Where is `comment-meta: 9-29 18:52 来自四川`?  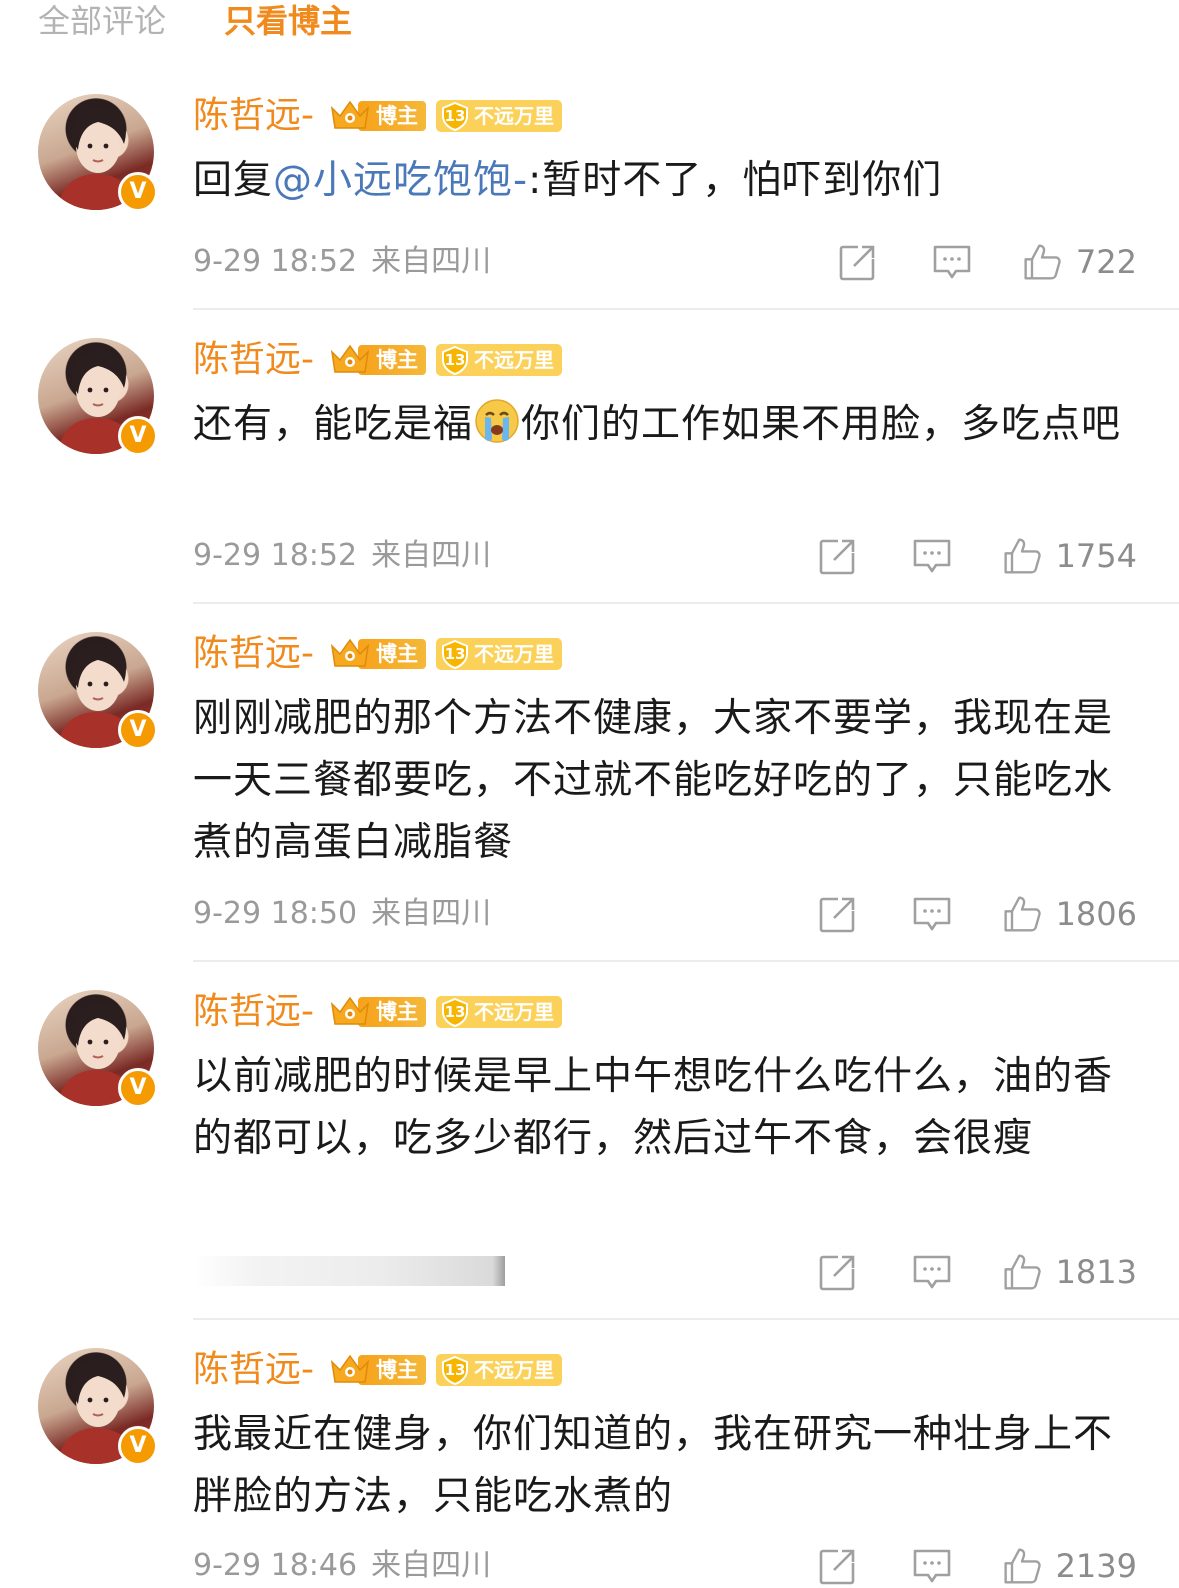
comment-meta: 9-29 18:52 来自四川 is located at coordinates (342, 262).